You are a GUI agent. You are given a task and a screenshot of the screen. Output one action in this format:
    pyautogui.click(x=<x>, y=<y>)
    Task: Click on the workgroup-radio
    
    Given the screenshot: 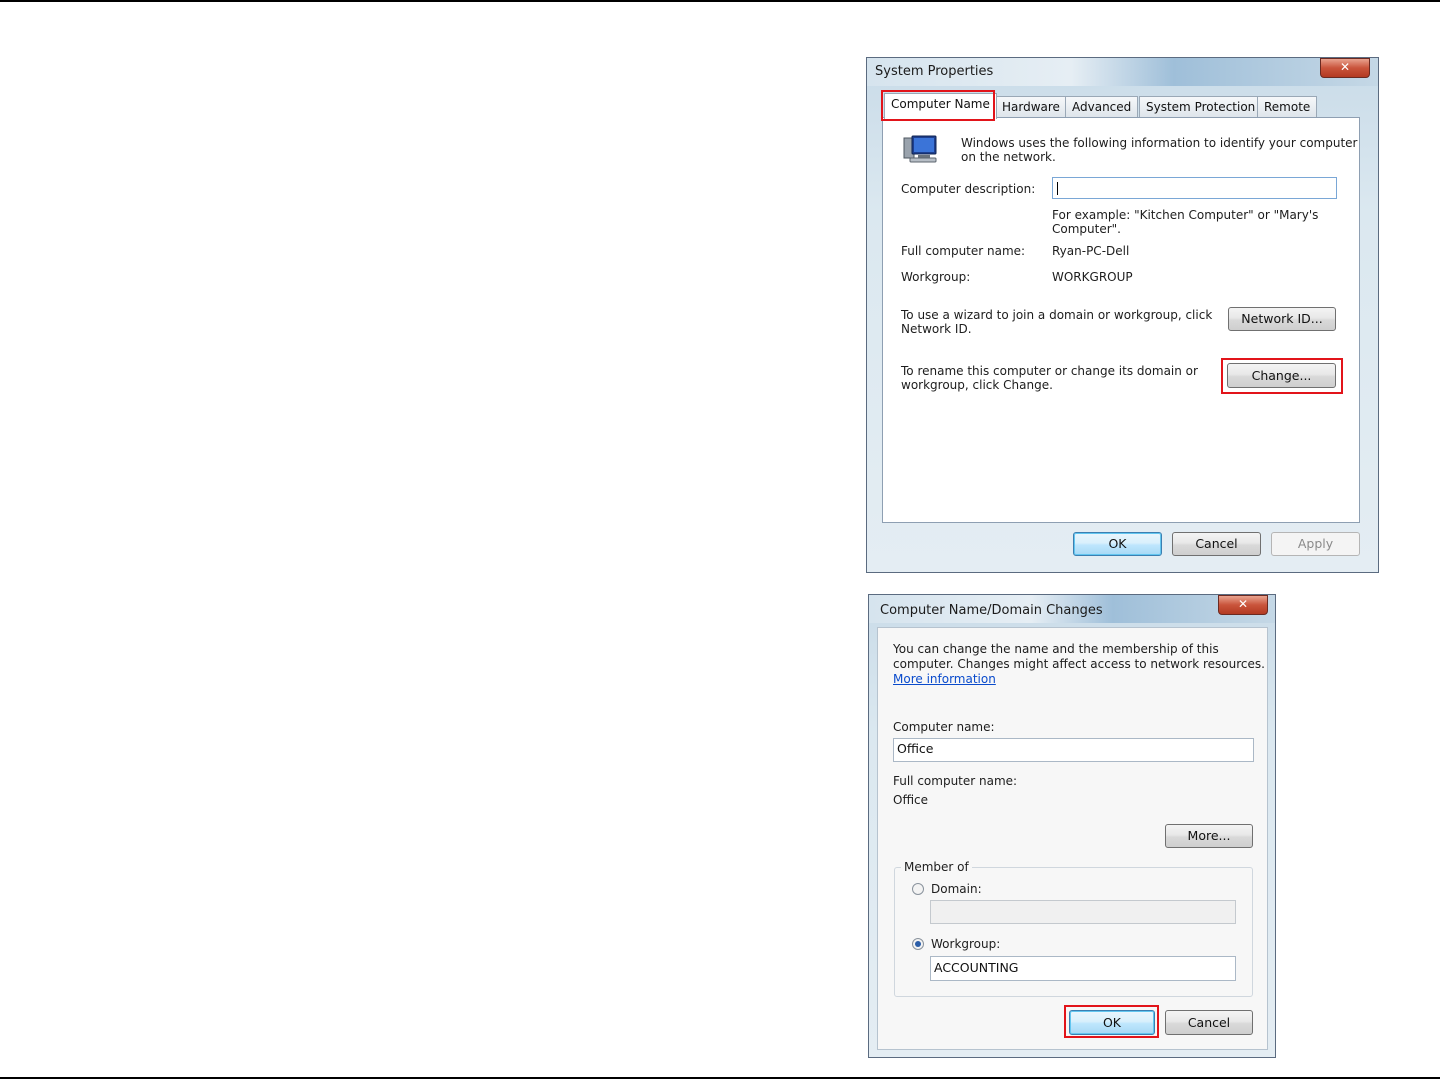 What is the action you would take?
    pyautogui.click(x=918, y=944)
    